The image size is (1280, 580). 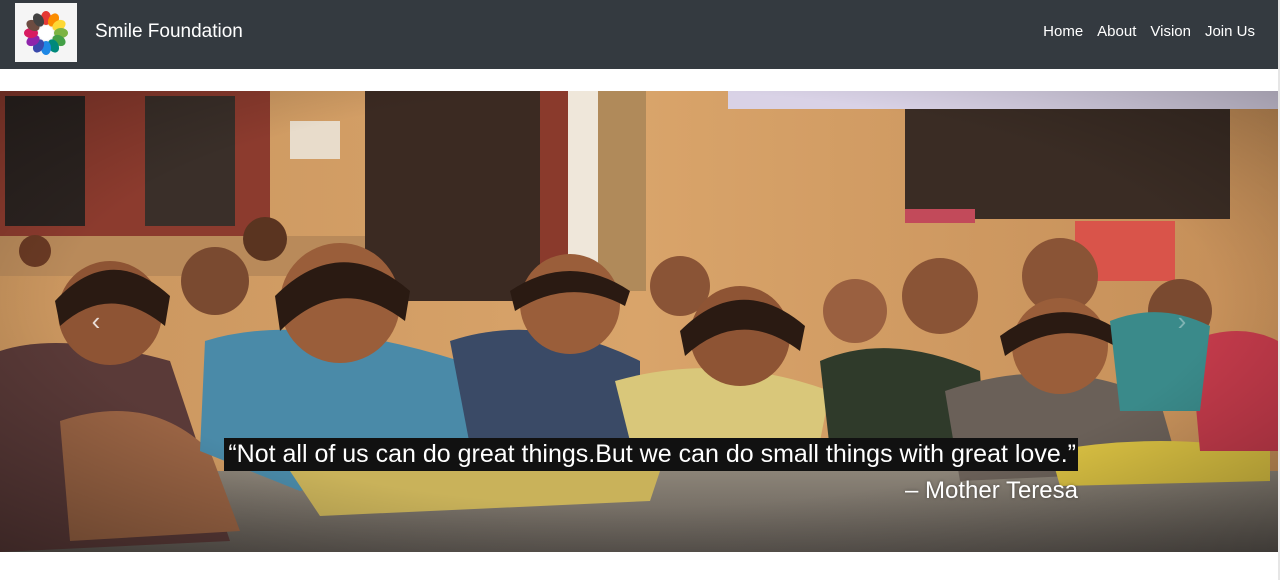 I want to click on carousel-next-button: ›, so click(x=1182, y=321).